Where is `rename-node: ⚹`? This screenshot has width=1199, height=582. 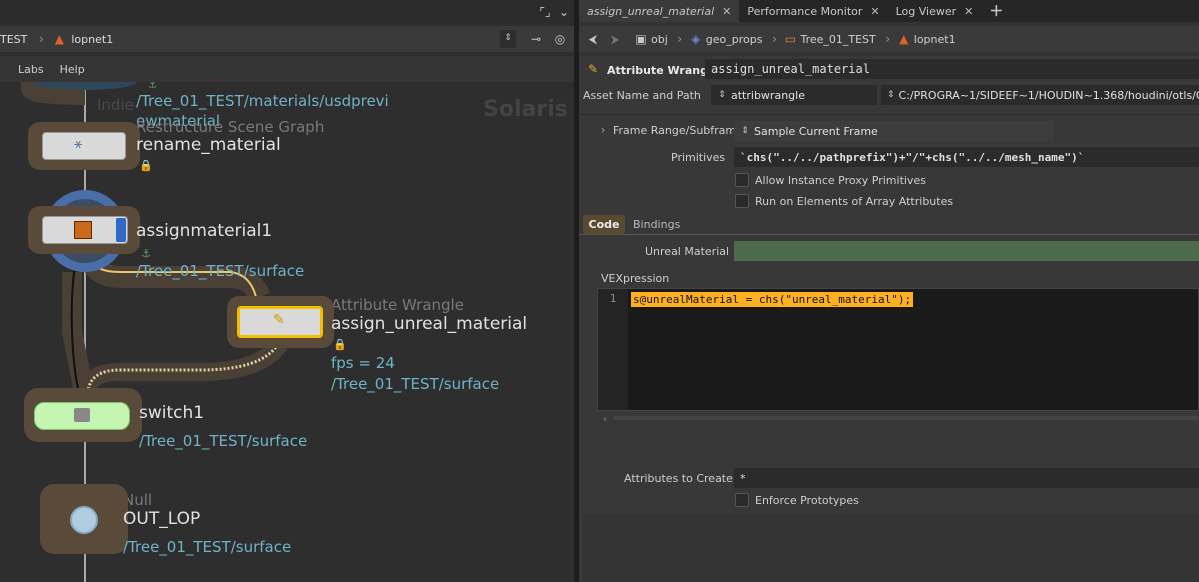 rename-node: ⚹ is located at coordinates (84, 146).